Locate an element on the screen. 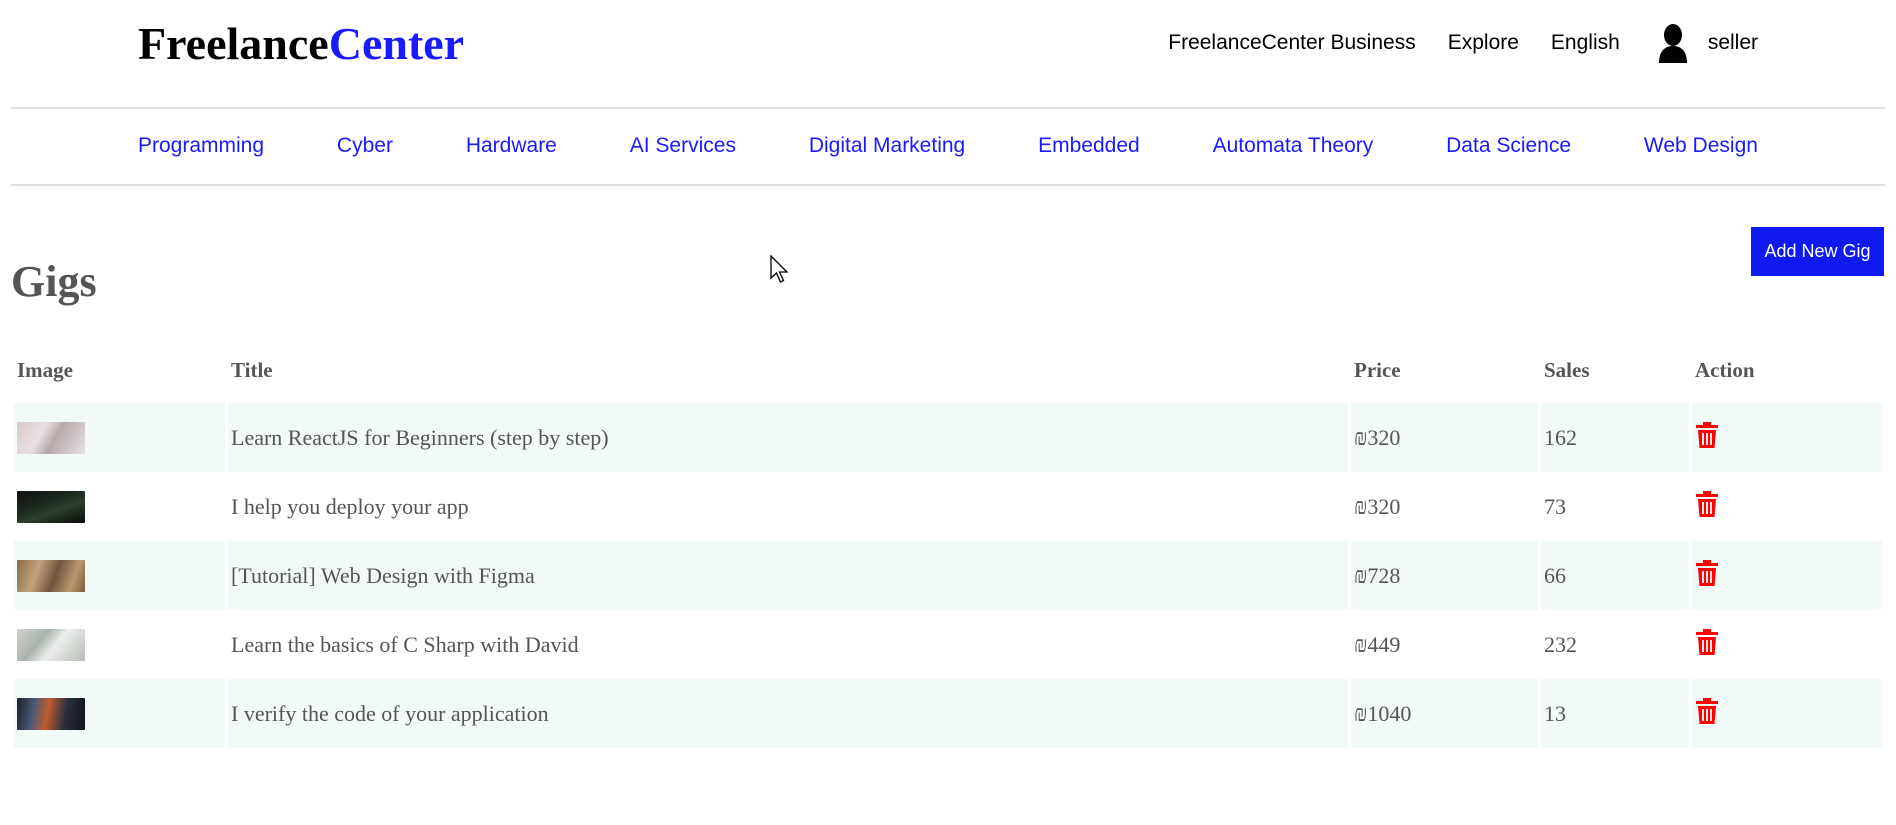 This screenshot has height=825, width=1896. gig-sales: 73 is located at coordinates (1615, 506).